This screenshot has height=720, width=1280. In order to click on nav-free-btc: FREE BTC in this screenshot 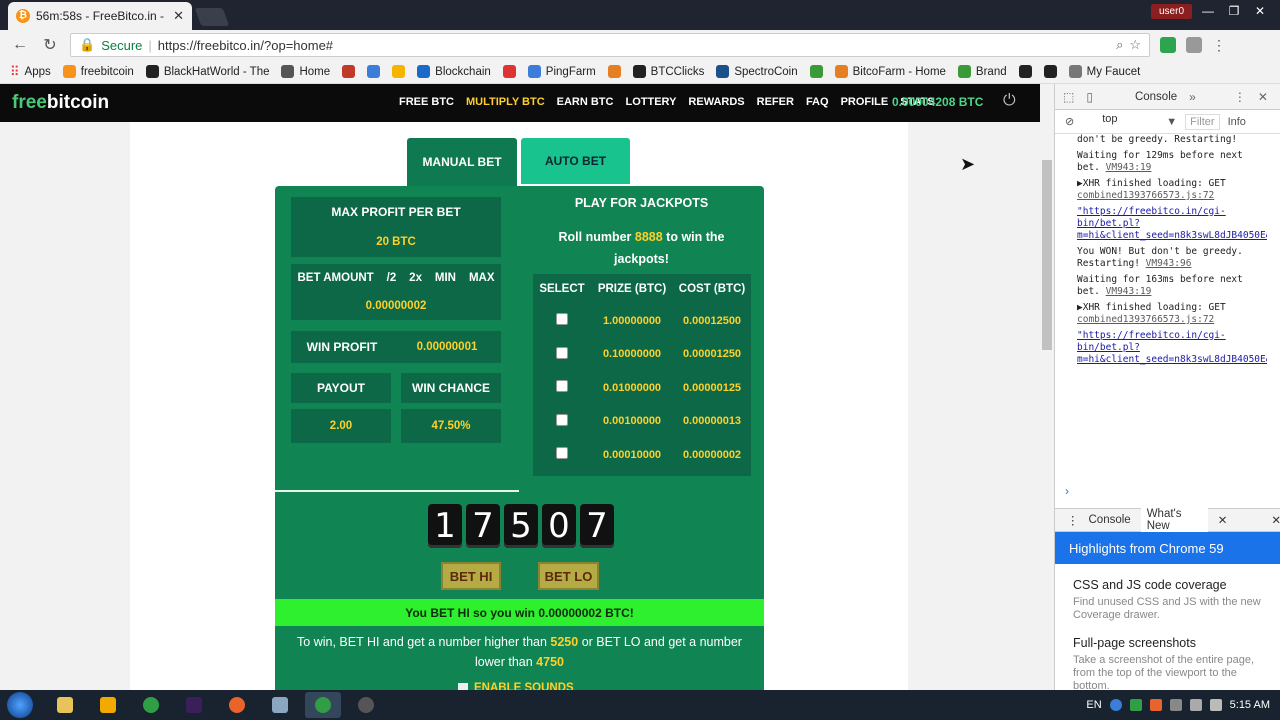, I will do `click(426, 102)`.